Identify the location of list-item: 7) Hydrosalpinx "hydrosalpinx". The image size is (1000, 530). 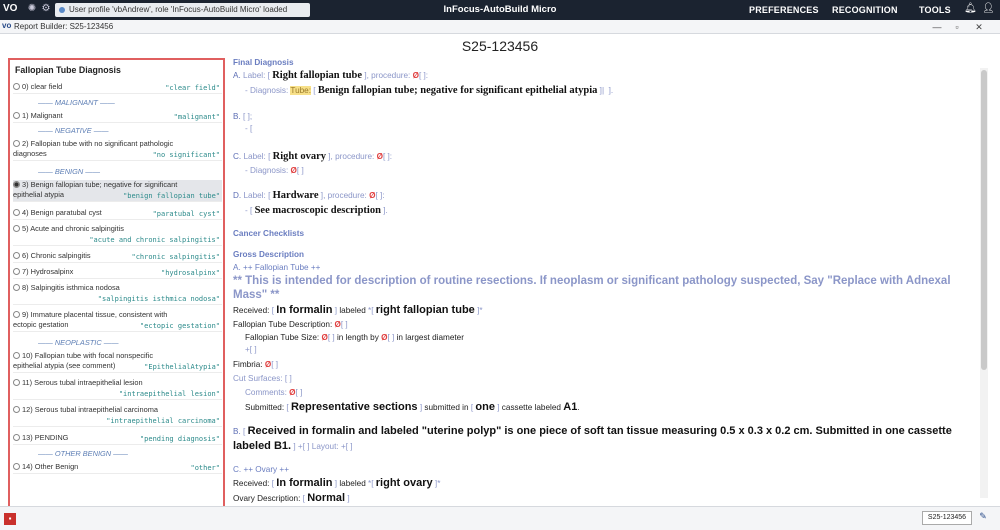
(117, 273).